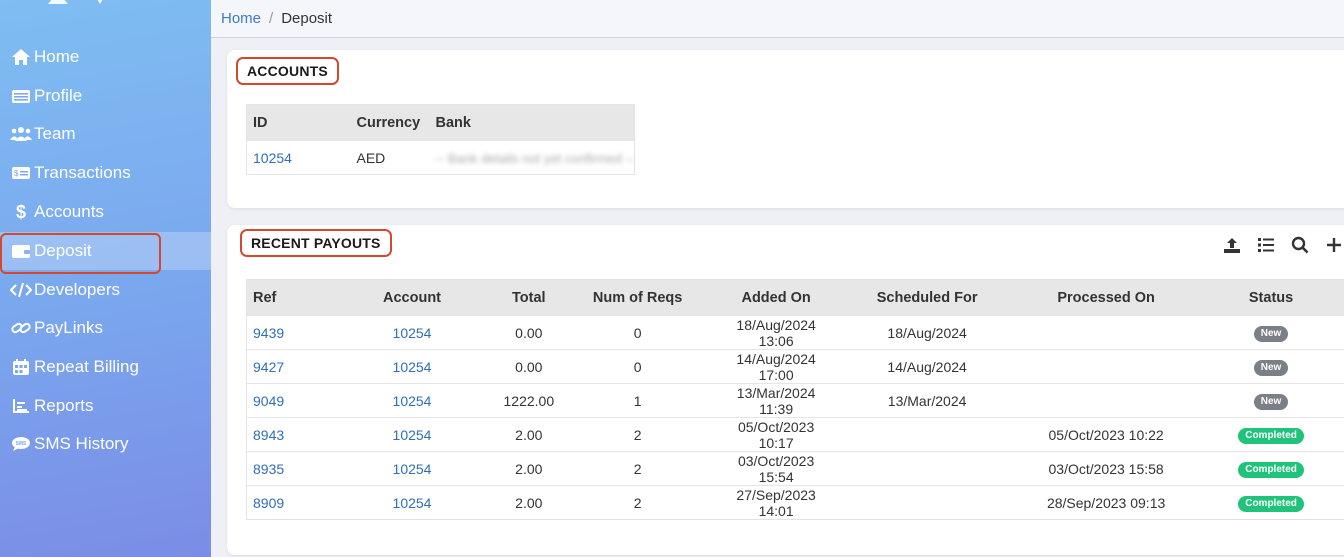 This screenshot has width=1344, height=557. Describe the element at coordinates (75, 2) in the screenshot. I see `logo-icon` at that location.